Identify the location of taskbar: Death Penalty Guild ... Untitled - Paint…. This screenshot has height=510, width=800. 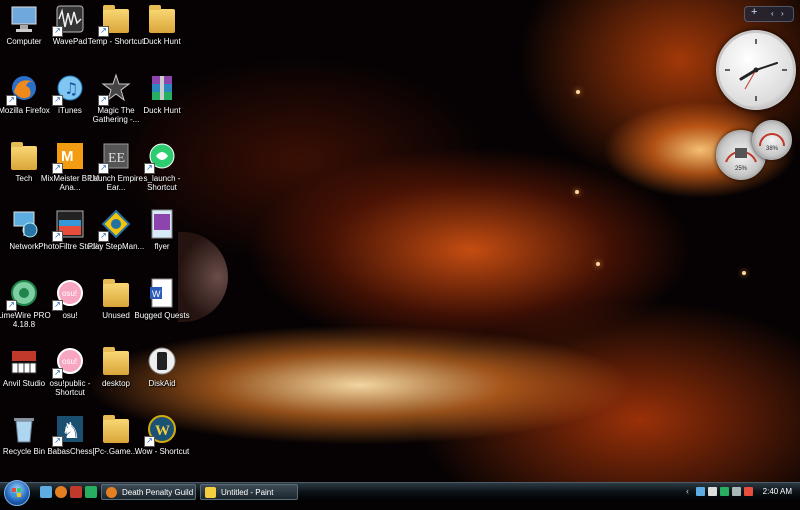
(400, 493).